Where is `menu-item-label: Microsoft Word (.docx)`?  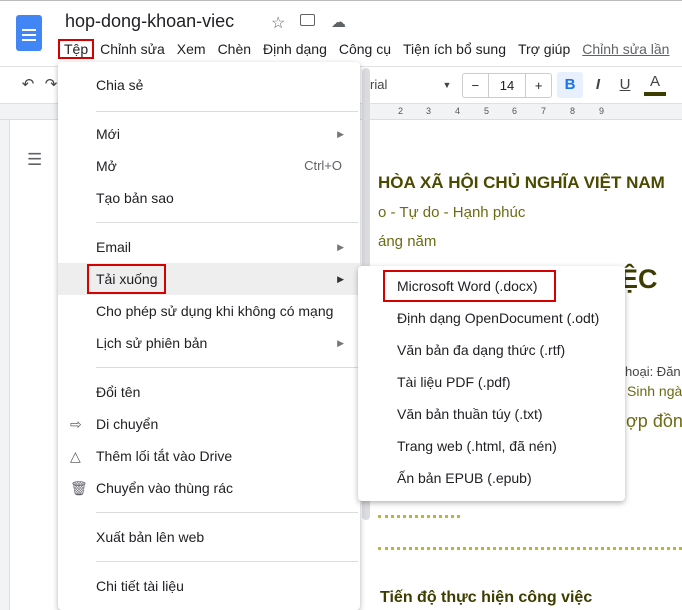 menu-item-label: Microsoft Word (.docx) is located at coordinates (469, 286).